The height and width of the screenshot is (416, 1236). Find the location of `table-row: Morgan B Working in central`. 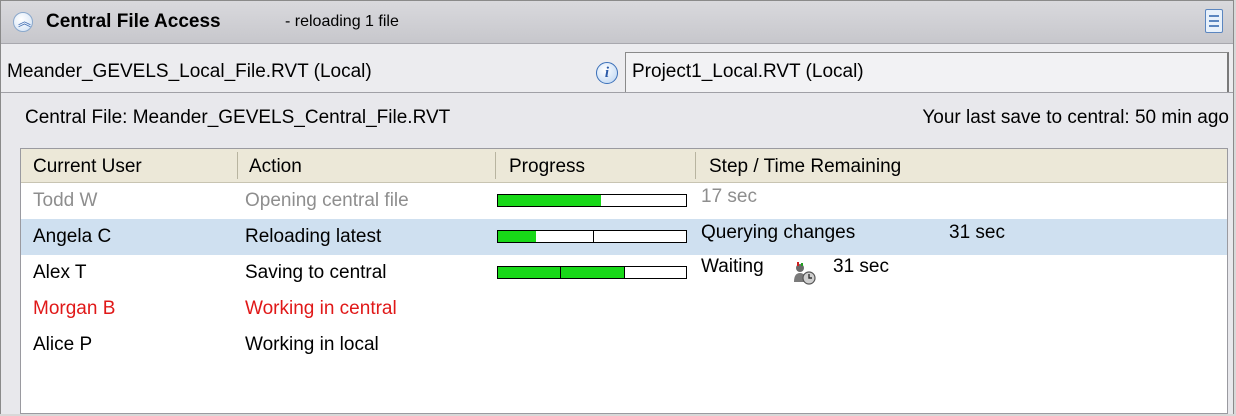

table-row: Morgan B Working in central is located at coordinates (624, 309).